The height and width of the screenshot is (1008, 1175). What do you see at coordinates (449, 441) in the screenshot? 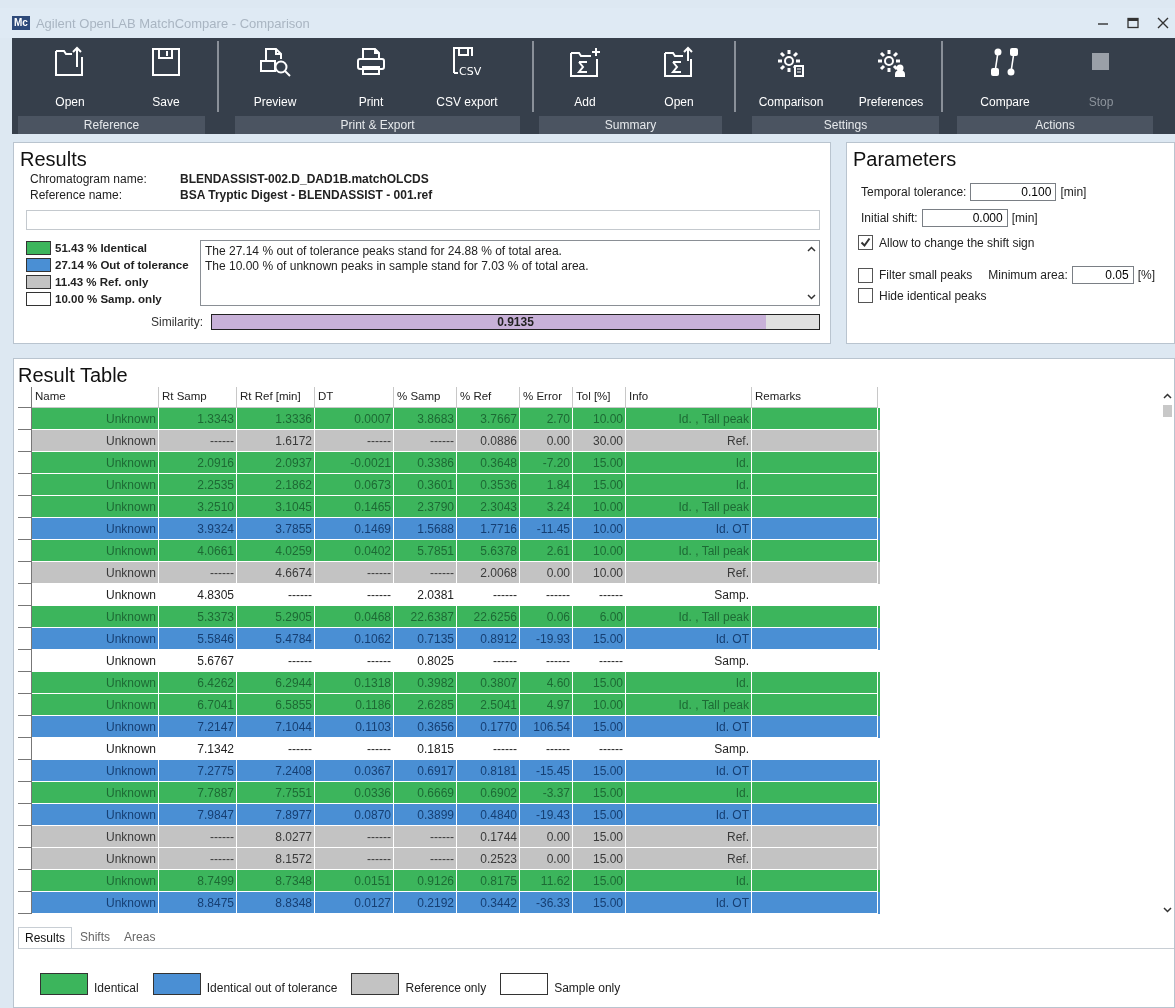
I see `table-row: Unknown ------ 1.6172 ------ ------ 0.0886 0.00 30.00 Ref.` at bounding box center [449, 441].